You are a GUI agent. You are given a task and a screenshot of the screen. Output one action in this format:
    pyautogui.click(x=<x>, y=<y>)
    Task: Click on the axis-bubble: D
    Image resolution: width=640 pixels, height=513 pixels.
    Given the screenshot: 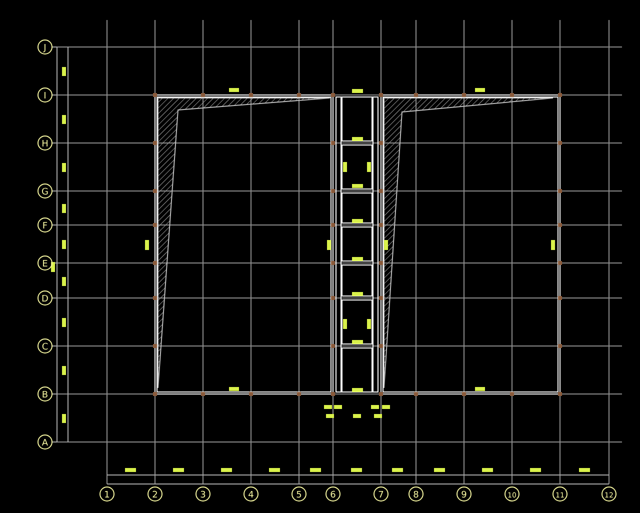 What is the action you would take?
    pyautogui.click(x=45, y=298)
    